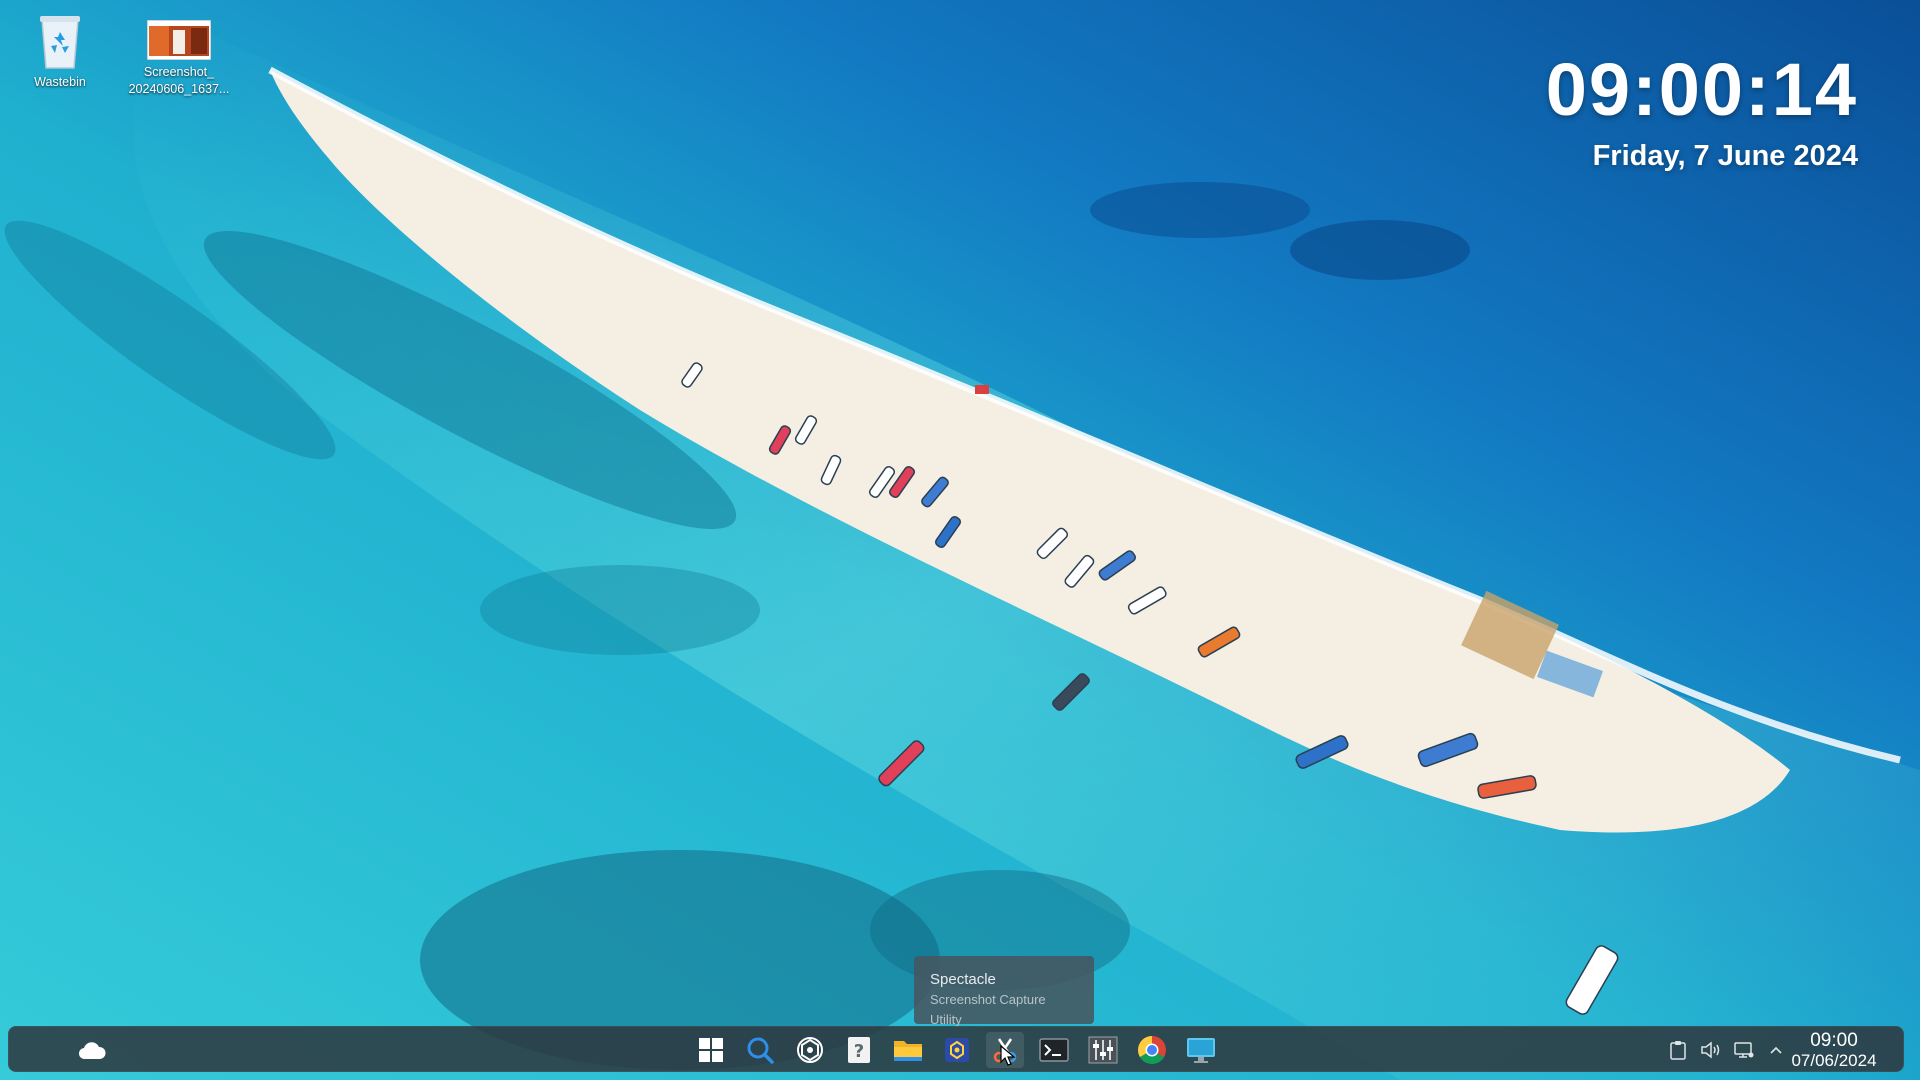 The width and height of the screenshot is (1920, 1080). I want to click on terminal-icon, so click(1054, 1050).